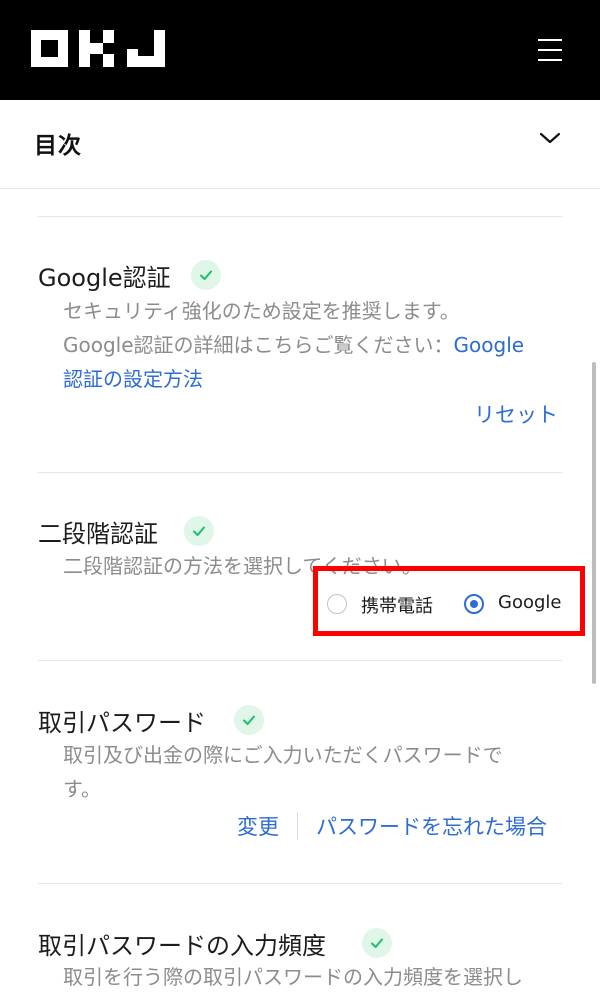 This screenshot has width=600, height=1000. What do you see at coordinates (300, 144) in the screenshot?
I see `toc-header: 目次` at bounding box center [300, 144].